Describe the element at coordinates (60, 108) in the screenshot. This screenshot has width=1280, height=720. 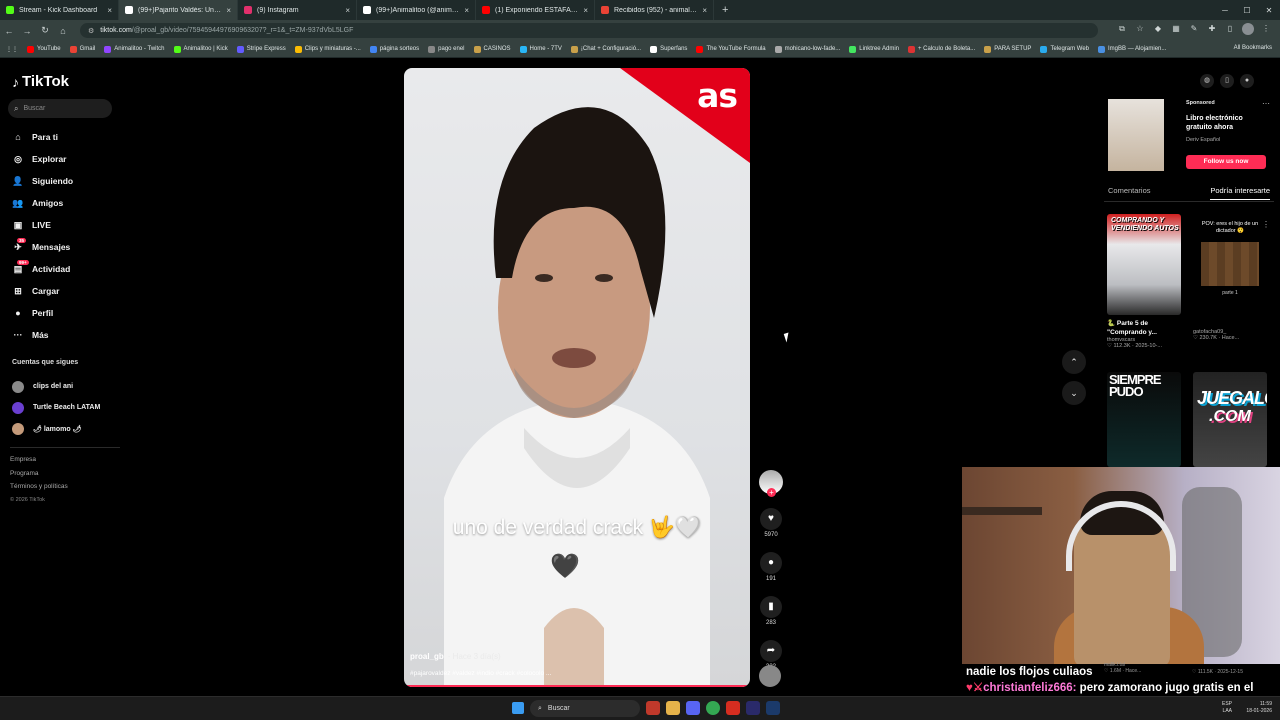
I see `search-input: ⌕ Buscar` at that location.